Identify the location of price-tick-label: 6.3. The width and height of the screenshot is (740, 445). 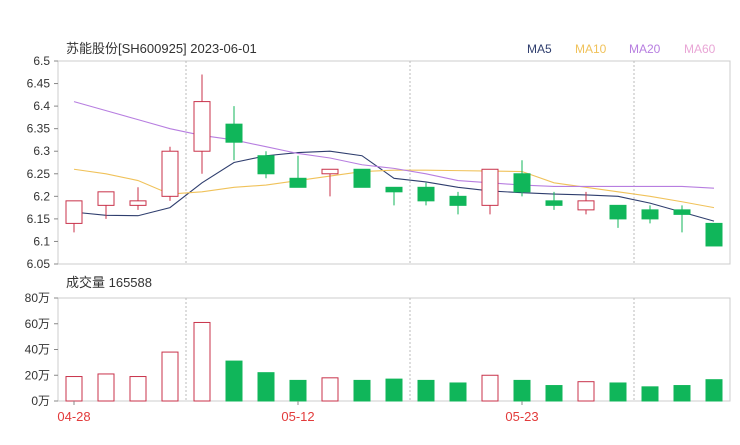
(41, 151).